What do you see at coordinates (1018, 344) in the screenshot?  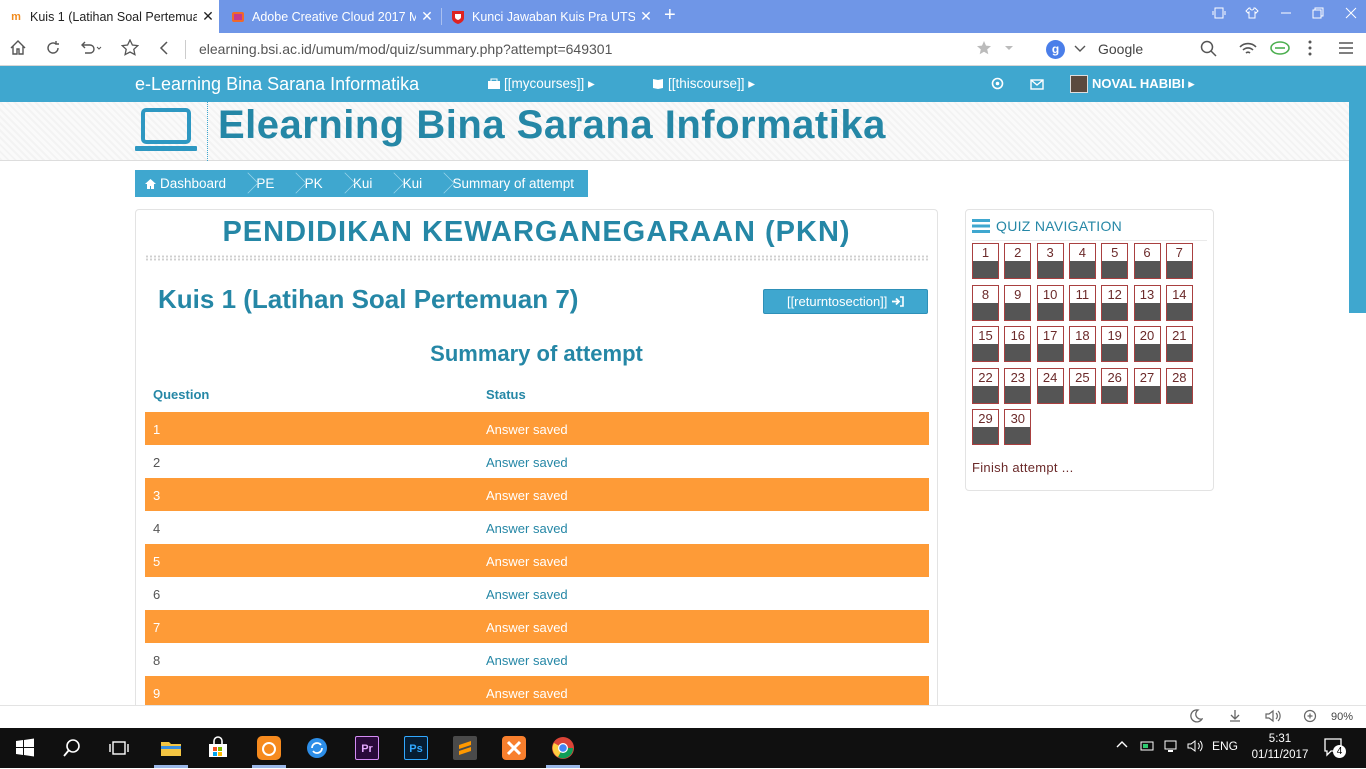 I see `quiz-nav-question-button: 16` at bounding box center [1018, 344].